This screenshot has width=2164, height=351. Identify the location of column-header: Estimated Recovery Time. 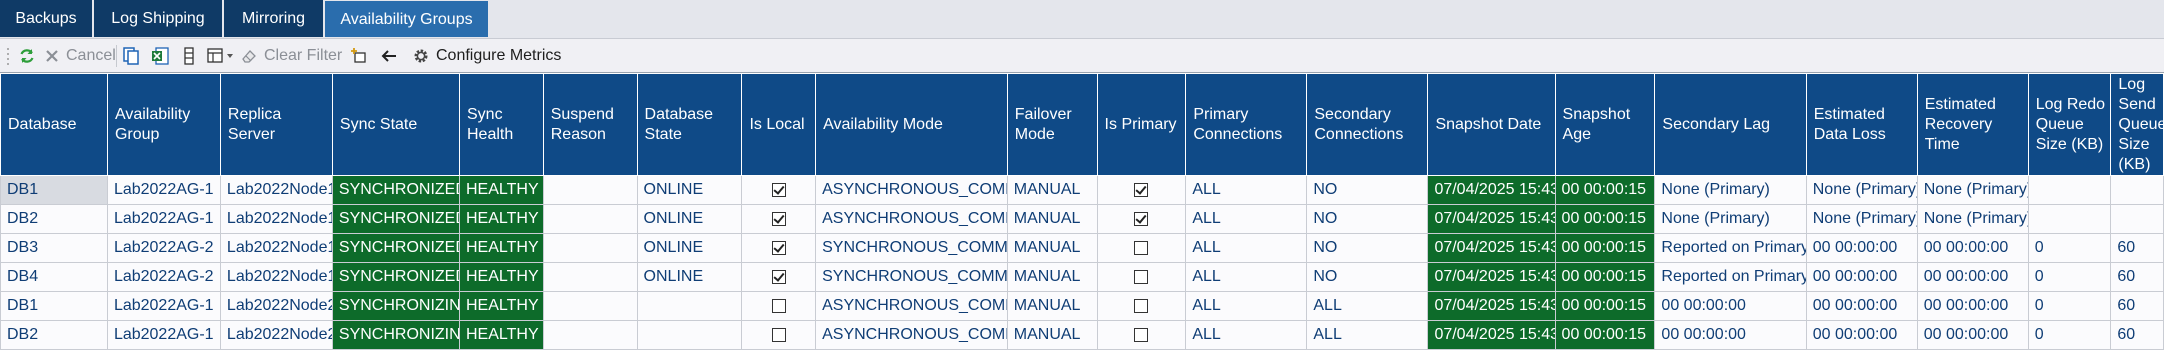
(1972, 124).